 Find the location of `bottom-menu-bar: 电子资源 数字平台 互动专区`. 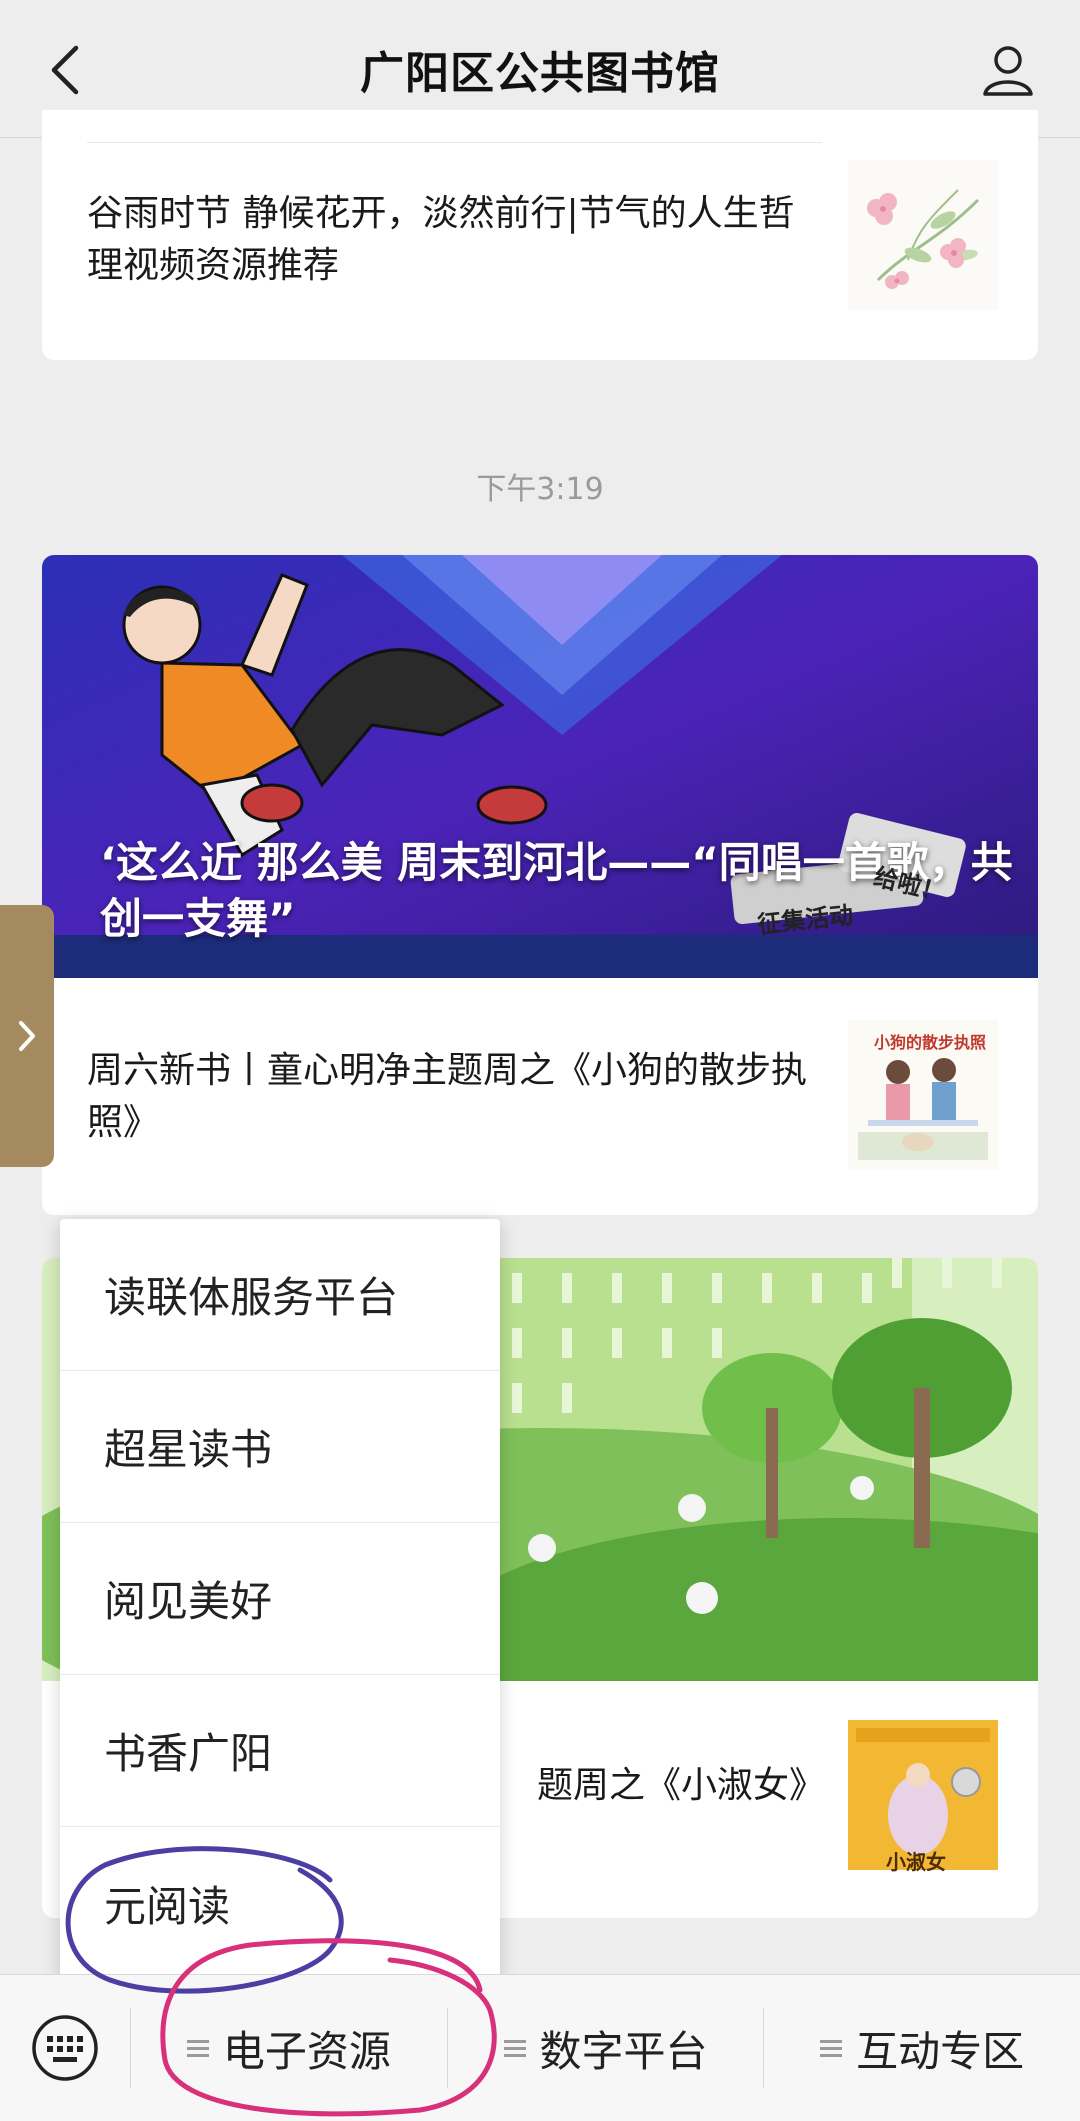

bottom-menu-bar: 电子资源 数字平台 互动专区 is located at coordinates (540, 2047).